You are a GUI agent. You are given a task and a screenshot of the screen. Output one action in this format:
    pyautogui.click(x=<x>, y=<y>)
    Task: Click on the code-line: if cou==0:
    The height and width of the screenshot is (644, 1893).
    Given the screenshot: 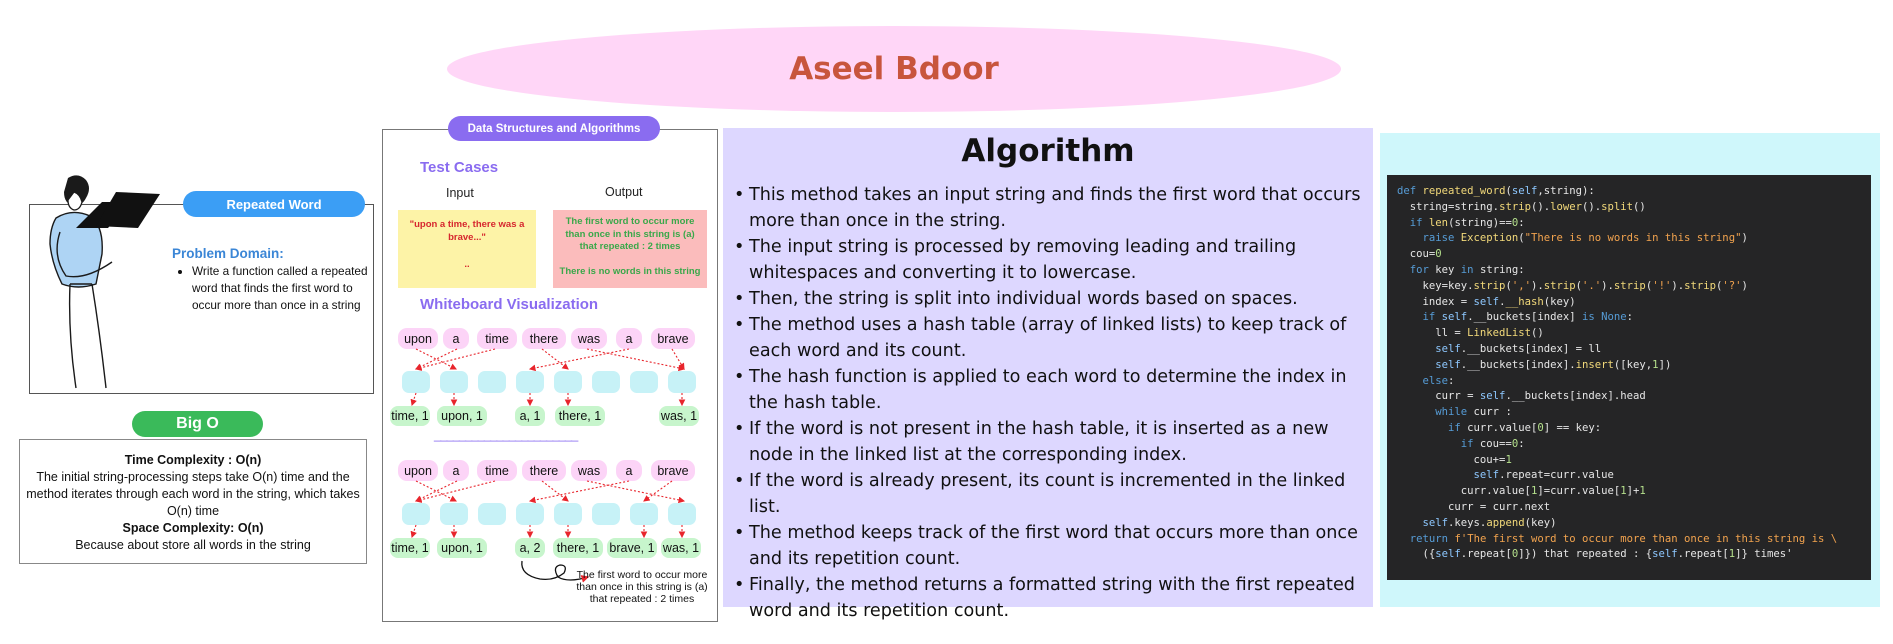 What is the action you would take?
    pyautogui.click(x=1492, y=443)
    